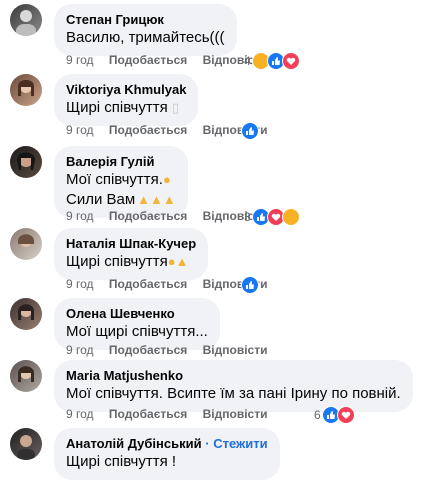  What do you see at coordinates (272, 217) in the screenshot?
I see `reaction-summary: 3` at bounding box center [272, 217].